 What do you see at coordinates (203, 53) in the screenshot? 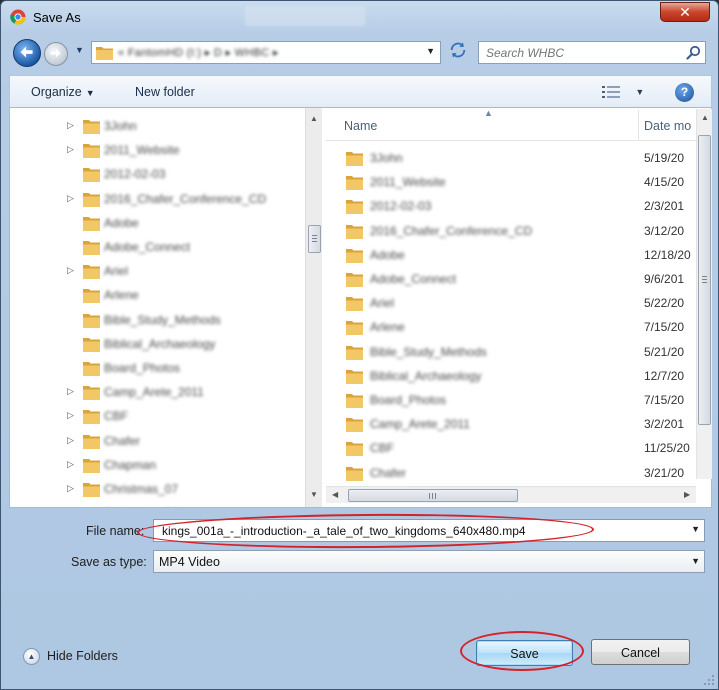
I see `breadcrumb-path: FantomHD (I:) ▸ D ▸ WHBC ▸` at bounding box center [203, 53].